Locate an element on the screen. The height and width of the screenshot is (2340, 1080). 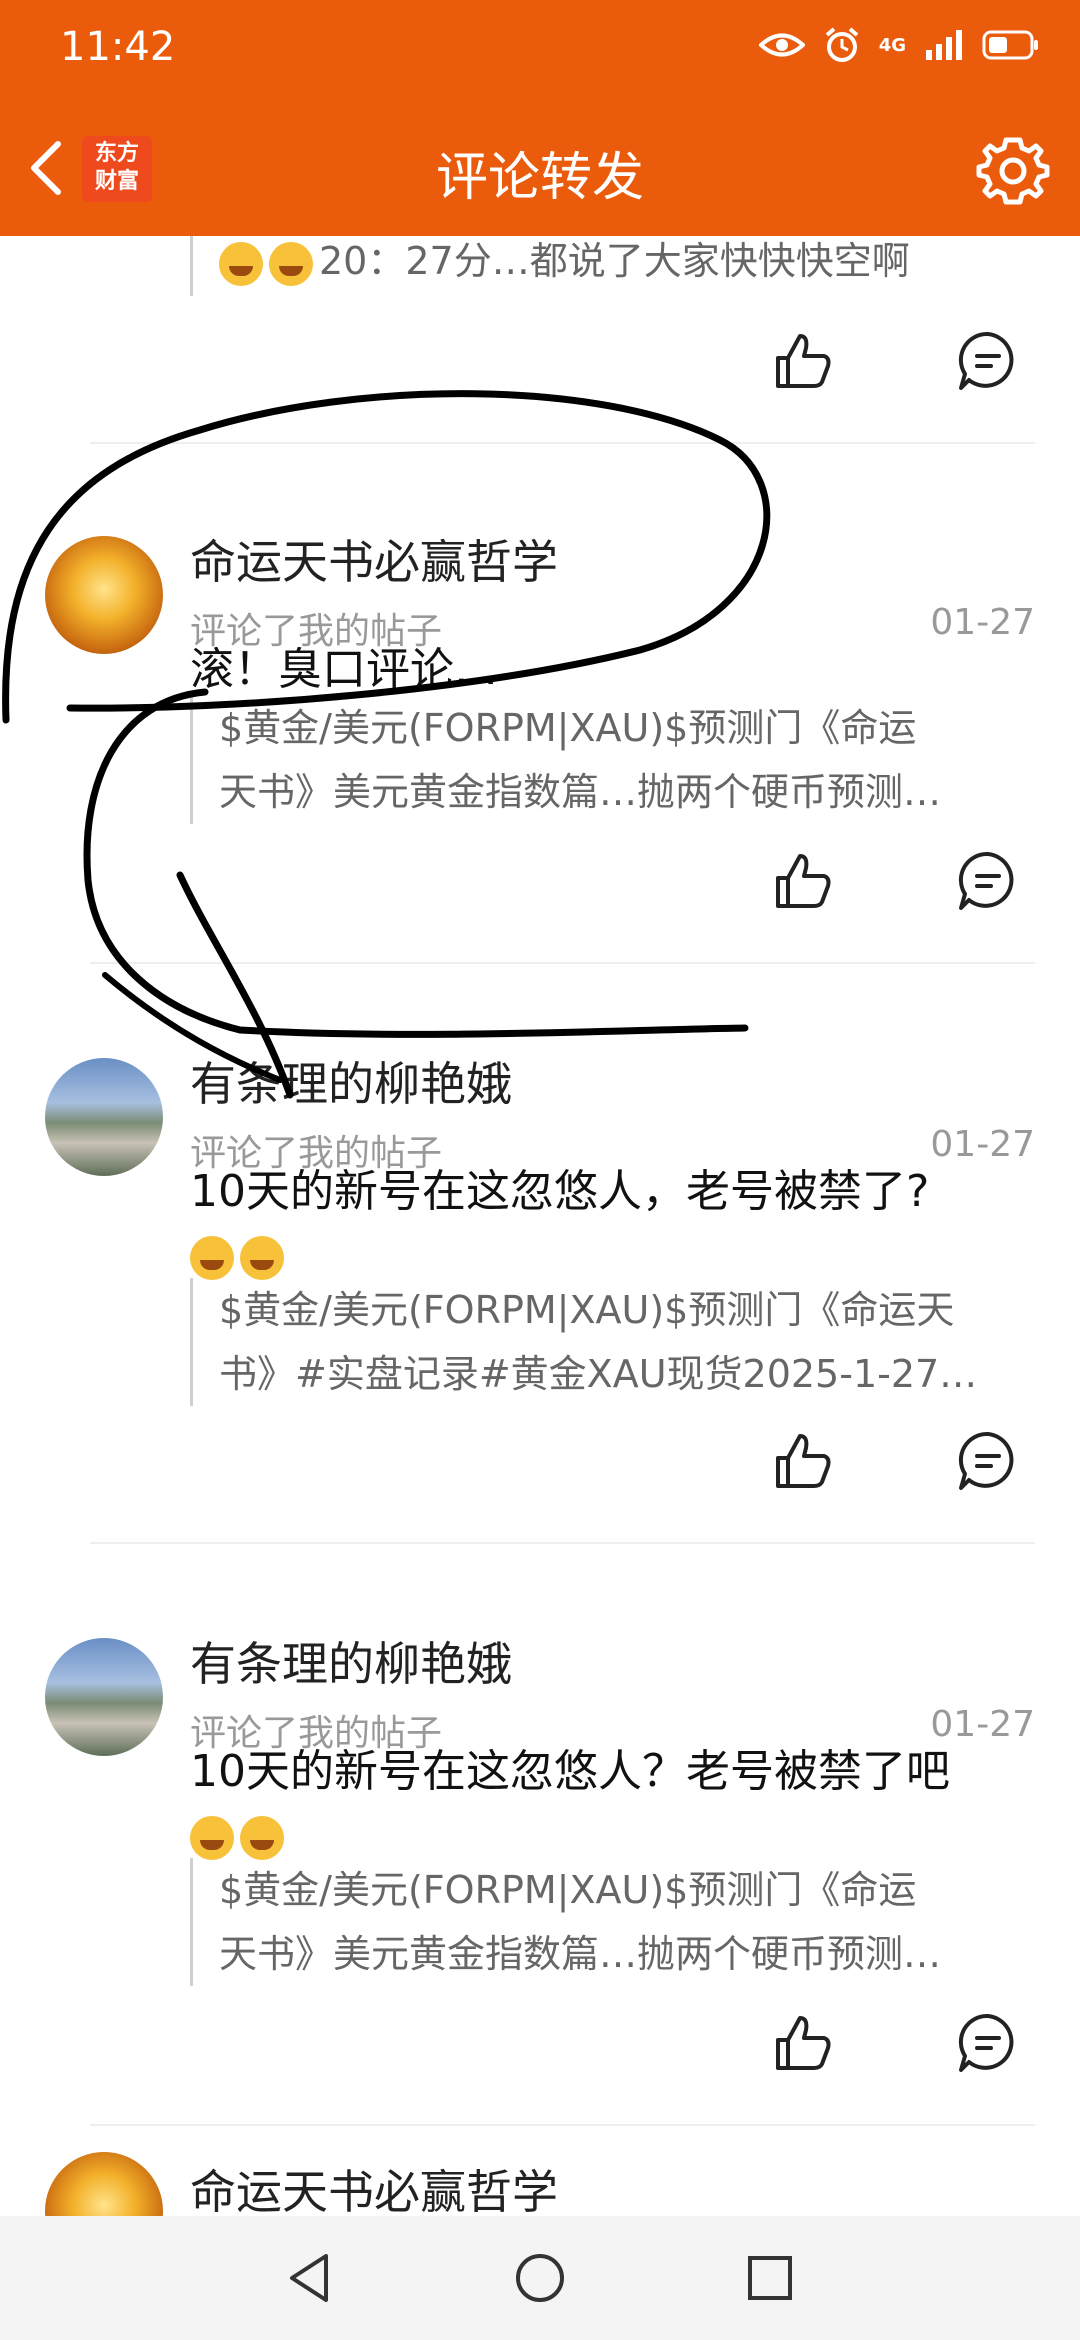
network-type: 4G is located at coordinates (892, 45).